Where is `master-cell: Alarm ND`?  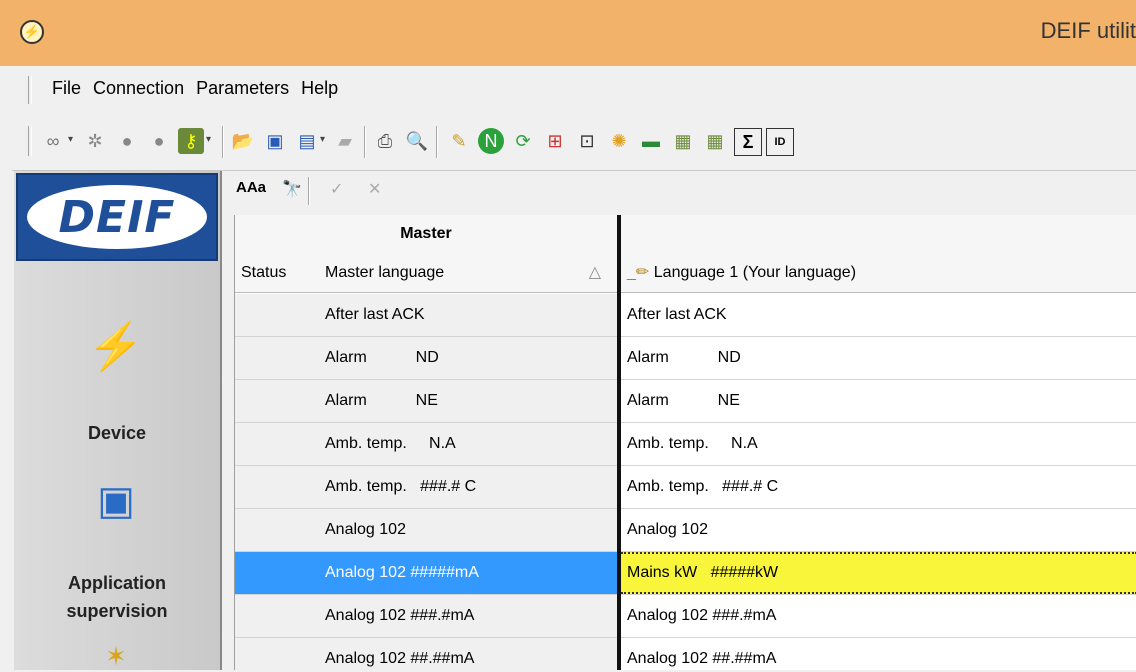 master-cell: Alarm ND is located at coordinates (467, 358).